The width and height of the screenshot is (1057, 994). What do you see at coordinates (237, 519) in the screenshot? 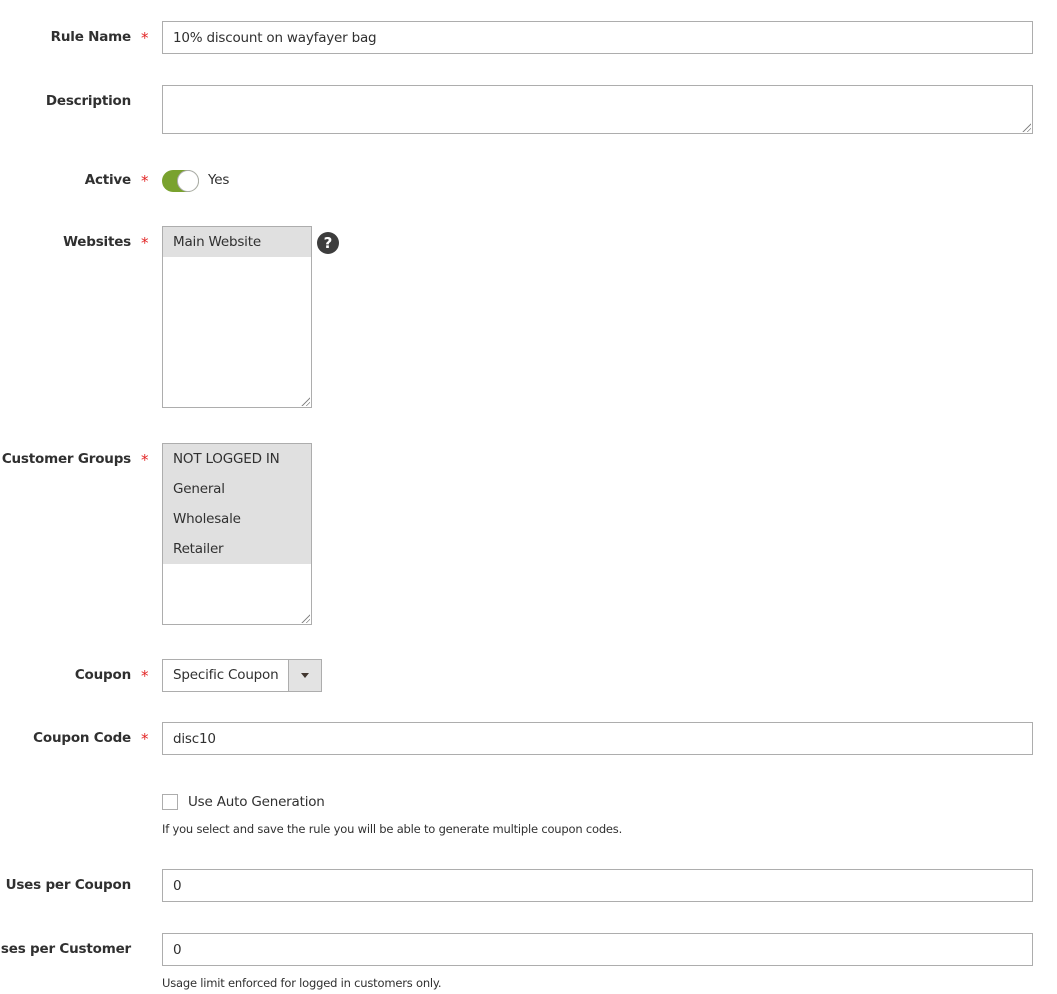
I see `customer-group-option: Wholesale` at bounding box center [237, 519].